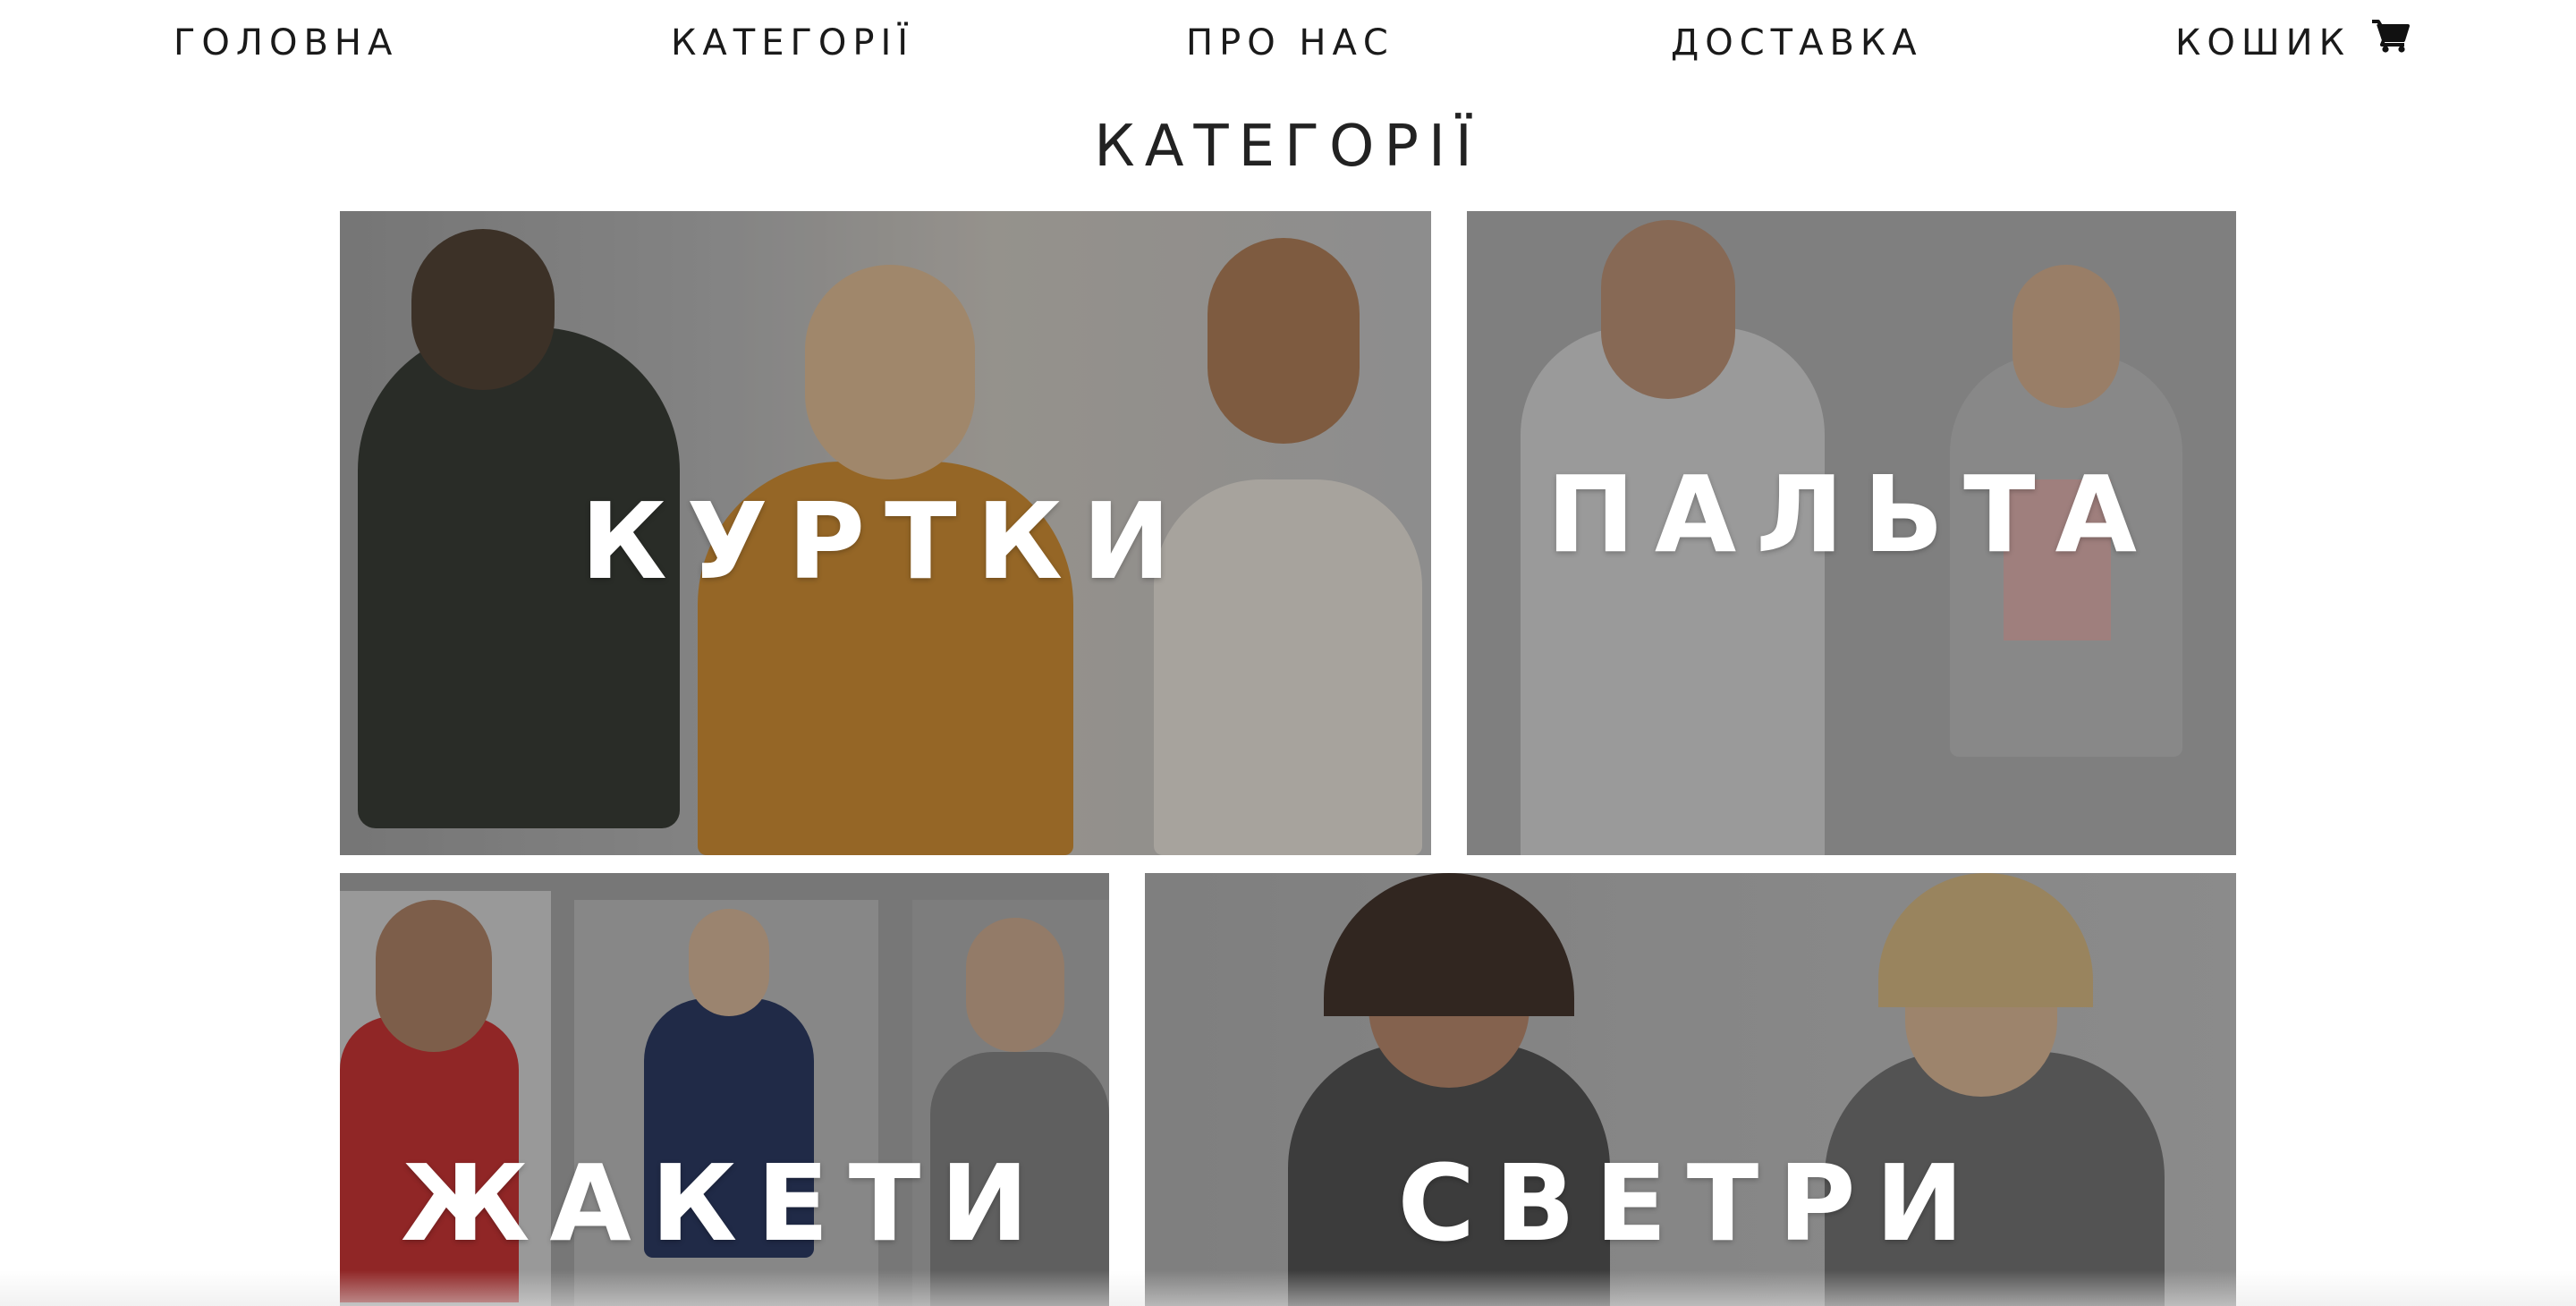  Describe the element at coordinates (2390, 41) in the screenshot. I see `shopping-cart-icon` at that location.